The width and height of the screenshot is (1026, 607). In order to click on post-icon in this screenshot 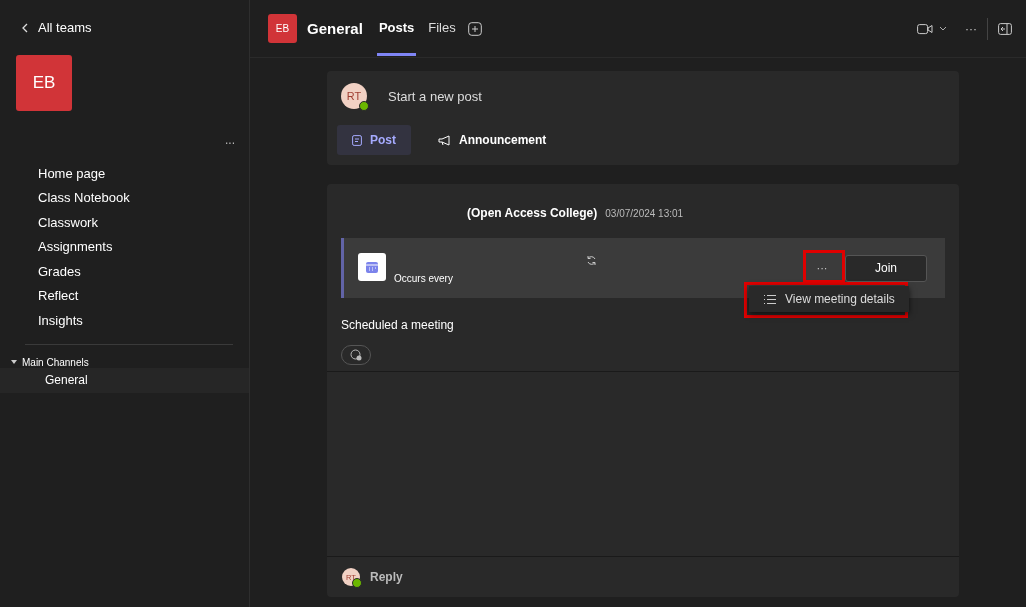, I will do `click(357, 140)`.